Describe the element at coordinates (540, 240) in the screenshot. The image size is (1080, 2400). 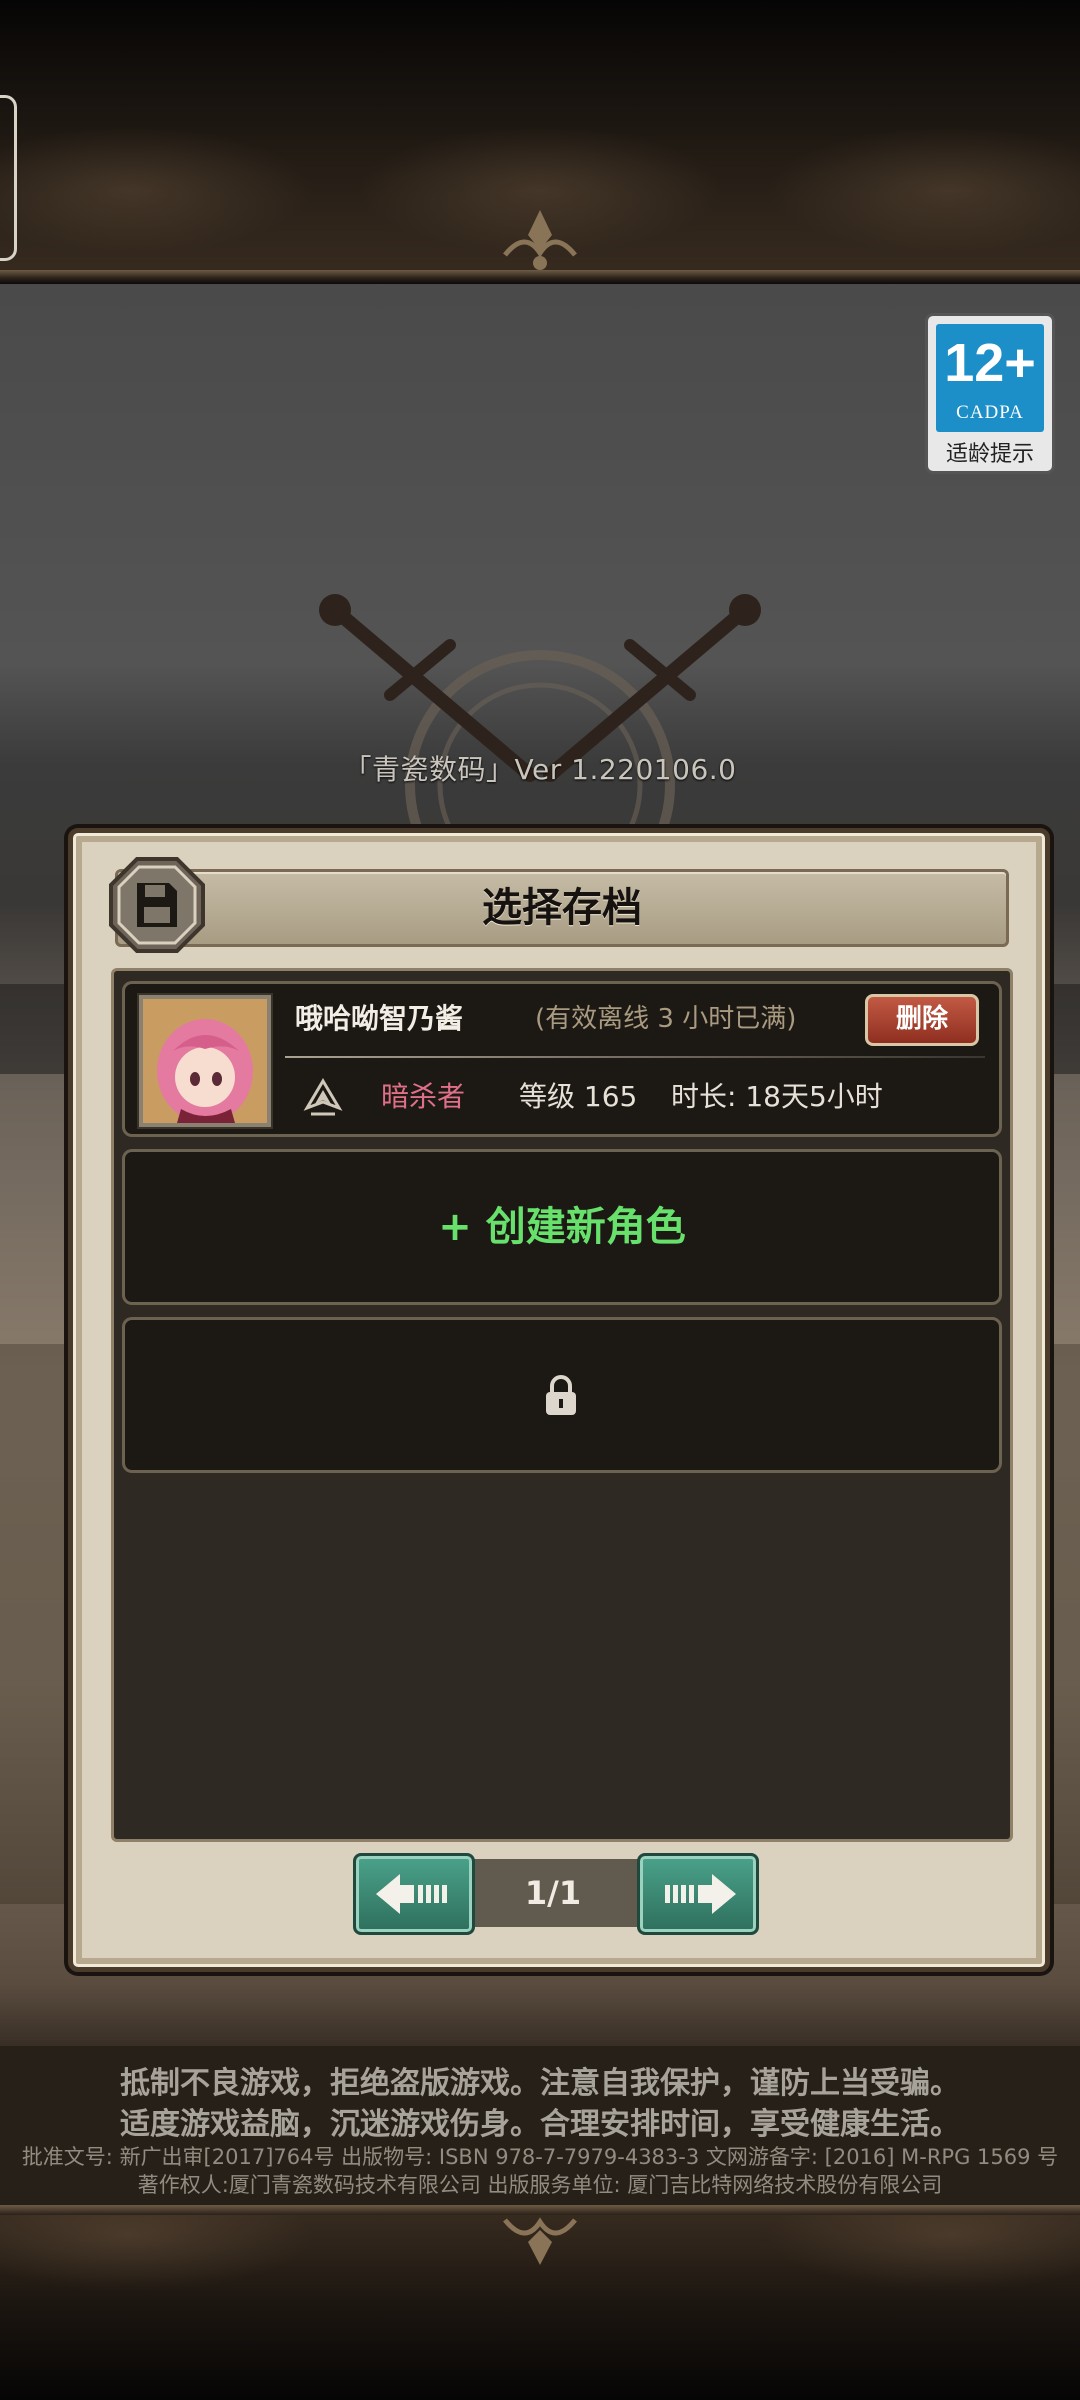
I see `top-ornament-icon` at that location.